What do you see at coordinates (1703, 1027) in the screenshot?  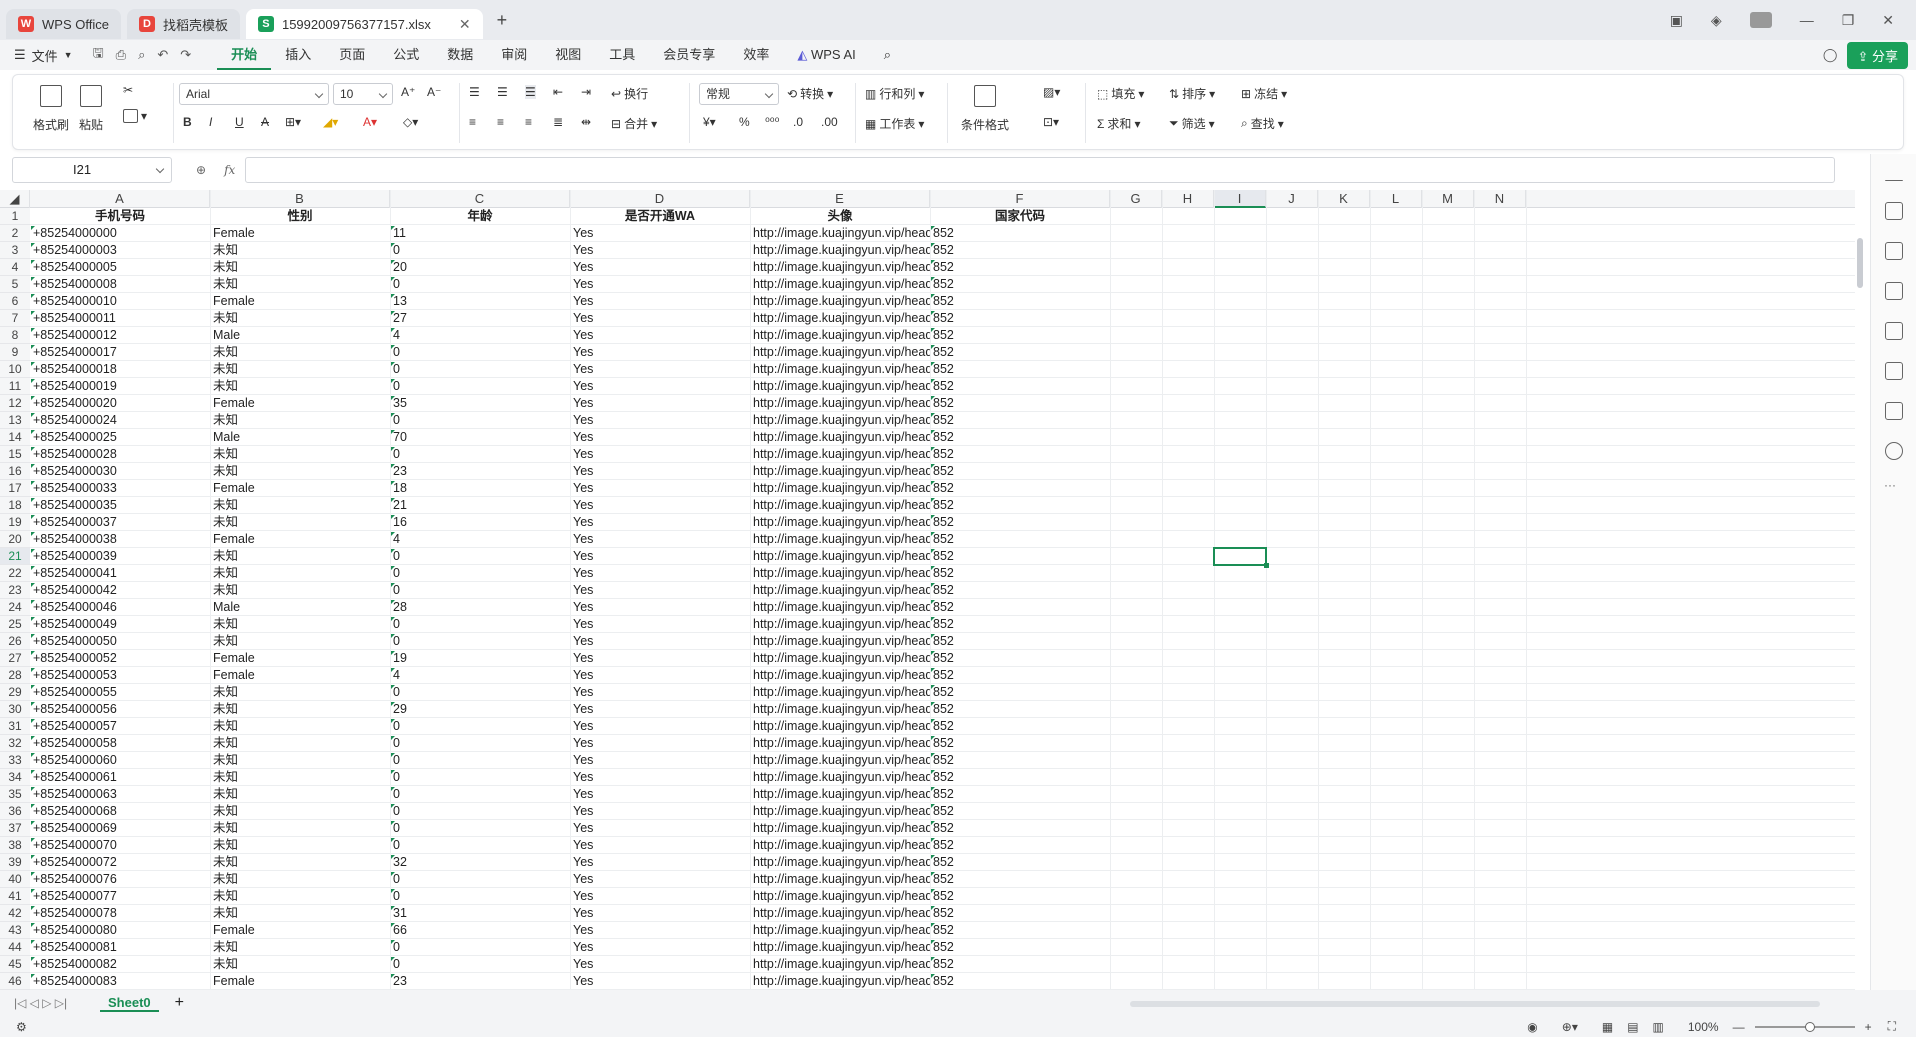 I see `zoom-level: 100%` at bounding box center [1703, 1027].